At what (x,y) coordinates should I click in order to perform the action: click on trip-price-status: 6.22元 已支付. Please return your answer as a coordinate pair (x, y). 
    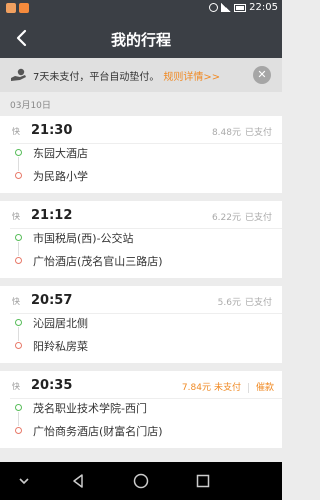
    Looking at the image, I should click on (242, 216).